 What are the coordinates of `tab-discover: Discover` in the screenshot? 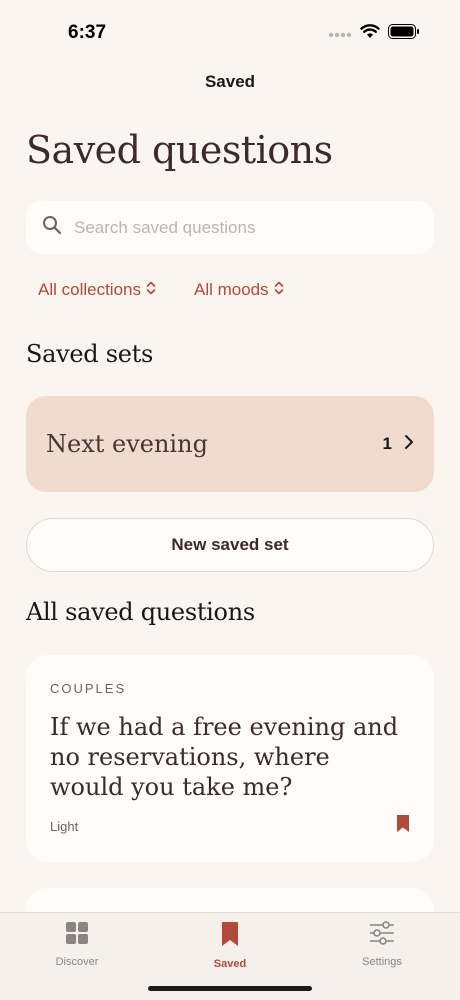 It's located at (77, 944).